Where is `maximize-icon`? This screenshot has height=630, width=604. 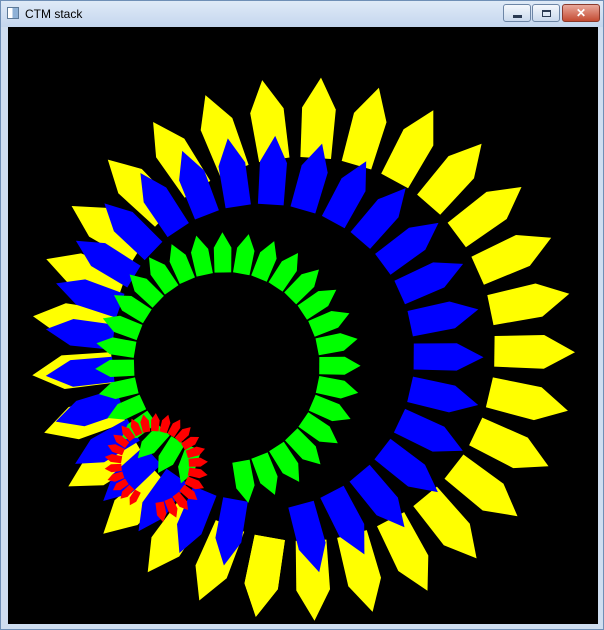 maximize-icon is located at coordinates (546, 13).